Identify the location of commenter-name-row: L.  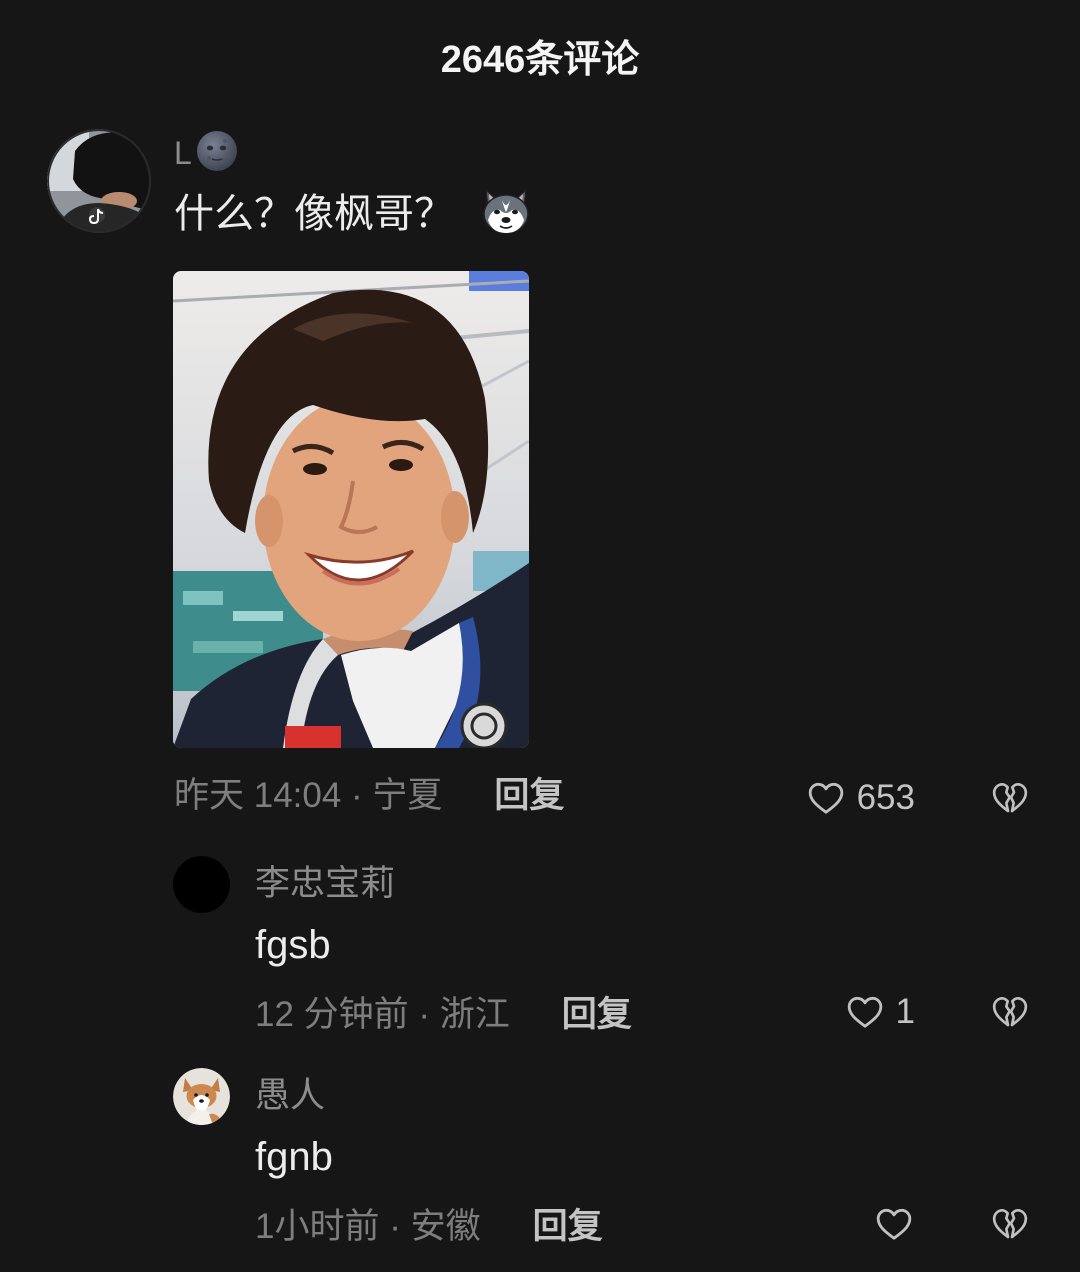
(207, 153).